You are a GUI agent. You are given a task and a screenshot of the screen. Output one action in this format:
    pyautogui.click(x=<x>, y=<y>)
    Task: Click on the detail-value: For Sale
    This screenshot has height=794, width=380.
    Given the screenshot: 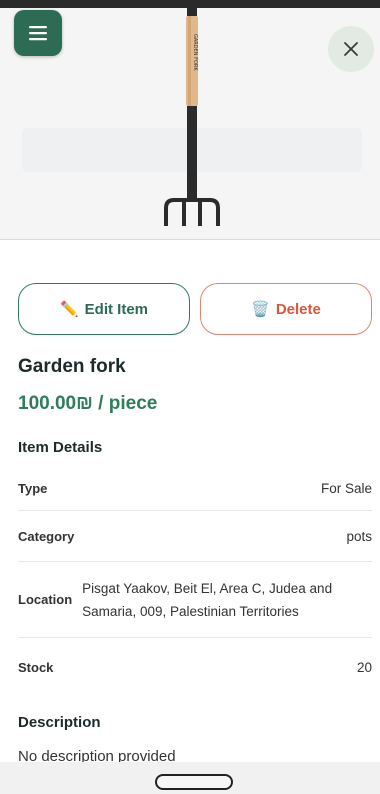 What is the action you would take?
    pyautogui.click(x=346, y=488)
    